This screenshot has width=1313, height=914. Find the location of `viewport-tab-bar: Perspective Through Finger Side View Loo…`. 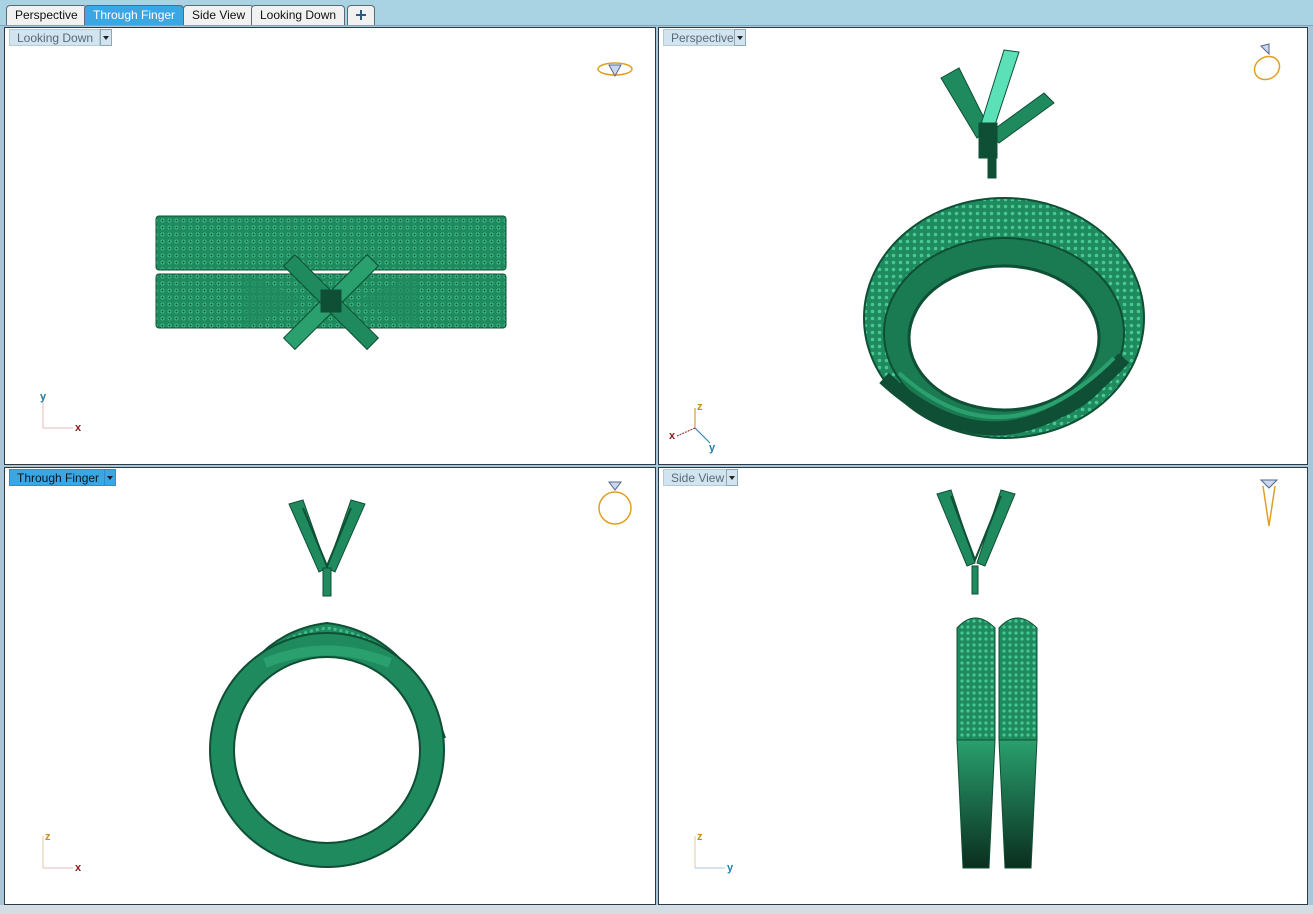

viewport-tab-bar: Perspective Through Finger Side View Loo… is located at coordinates (656, 13).